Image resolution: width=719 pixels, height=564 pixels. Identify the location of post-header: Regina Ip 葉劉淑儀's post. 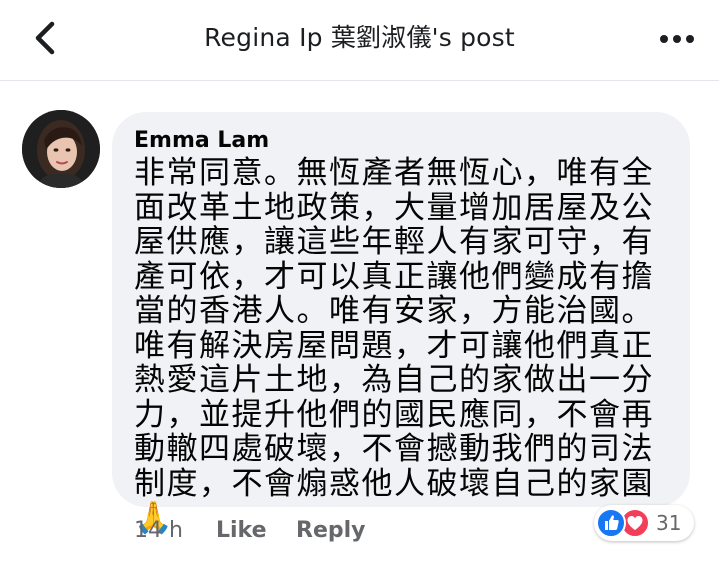
(359, 40).